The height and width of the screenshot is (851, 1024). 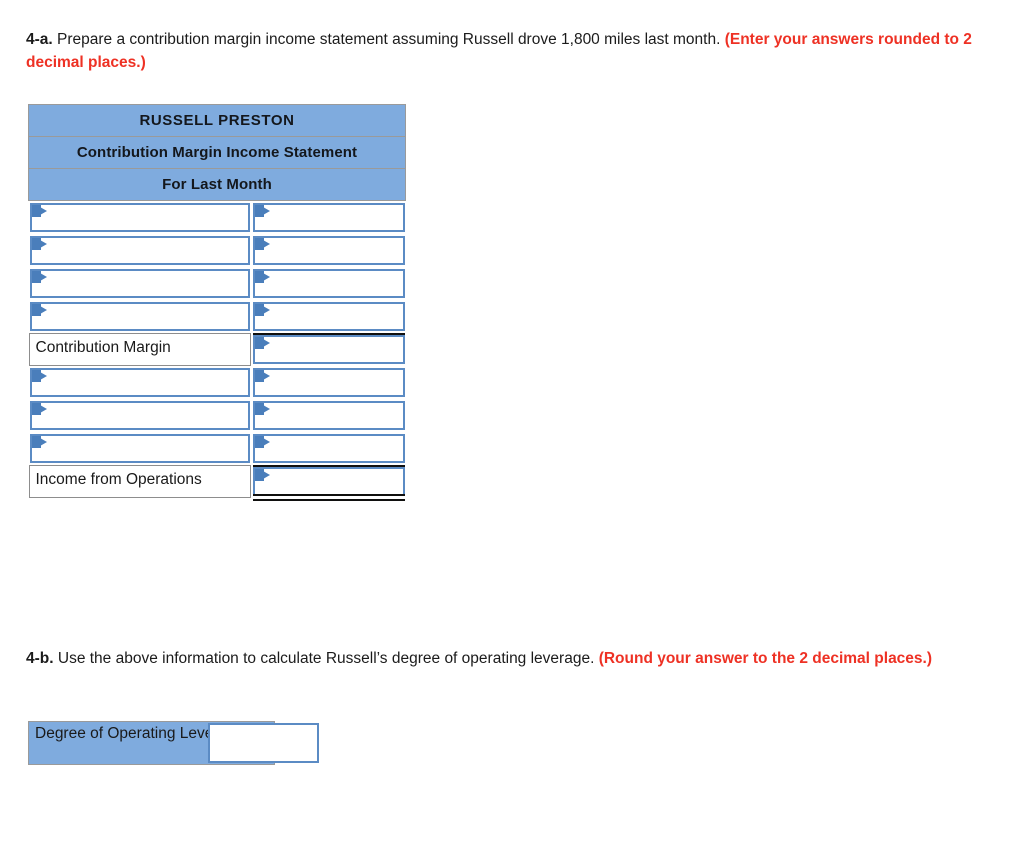 I want to click on statement-row-7-label-input, so click(x=144, y=415).